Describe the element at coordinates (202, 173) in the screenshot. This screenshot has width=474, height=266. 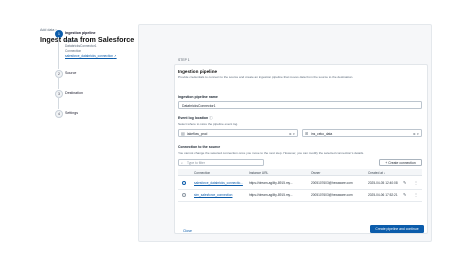
I see `column-header-connection: Connection` at that location.